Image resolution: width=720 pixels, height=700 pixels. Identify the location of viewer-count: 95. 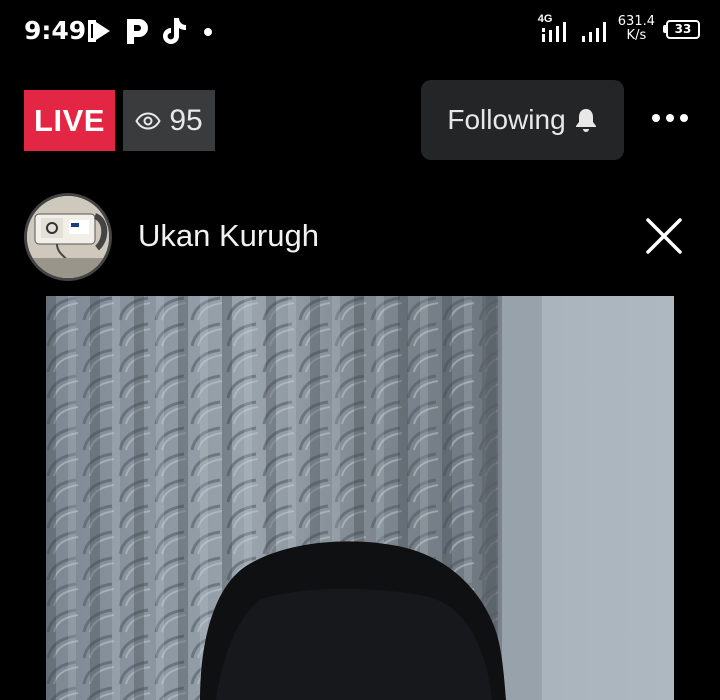
(186, 120).